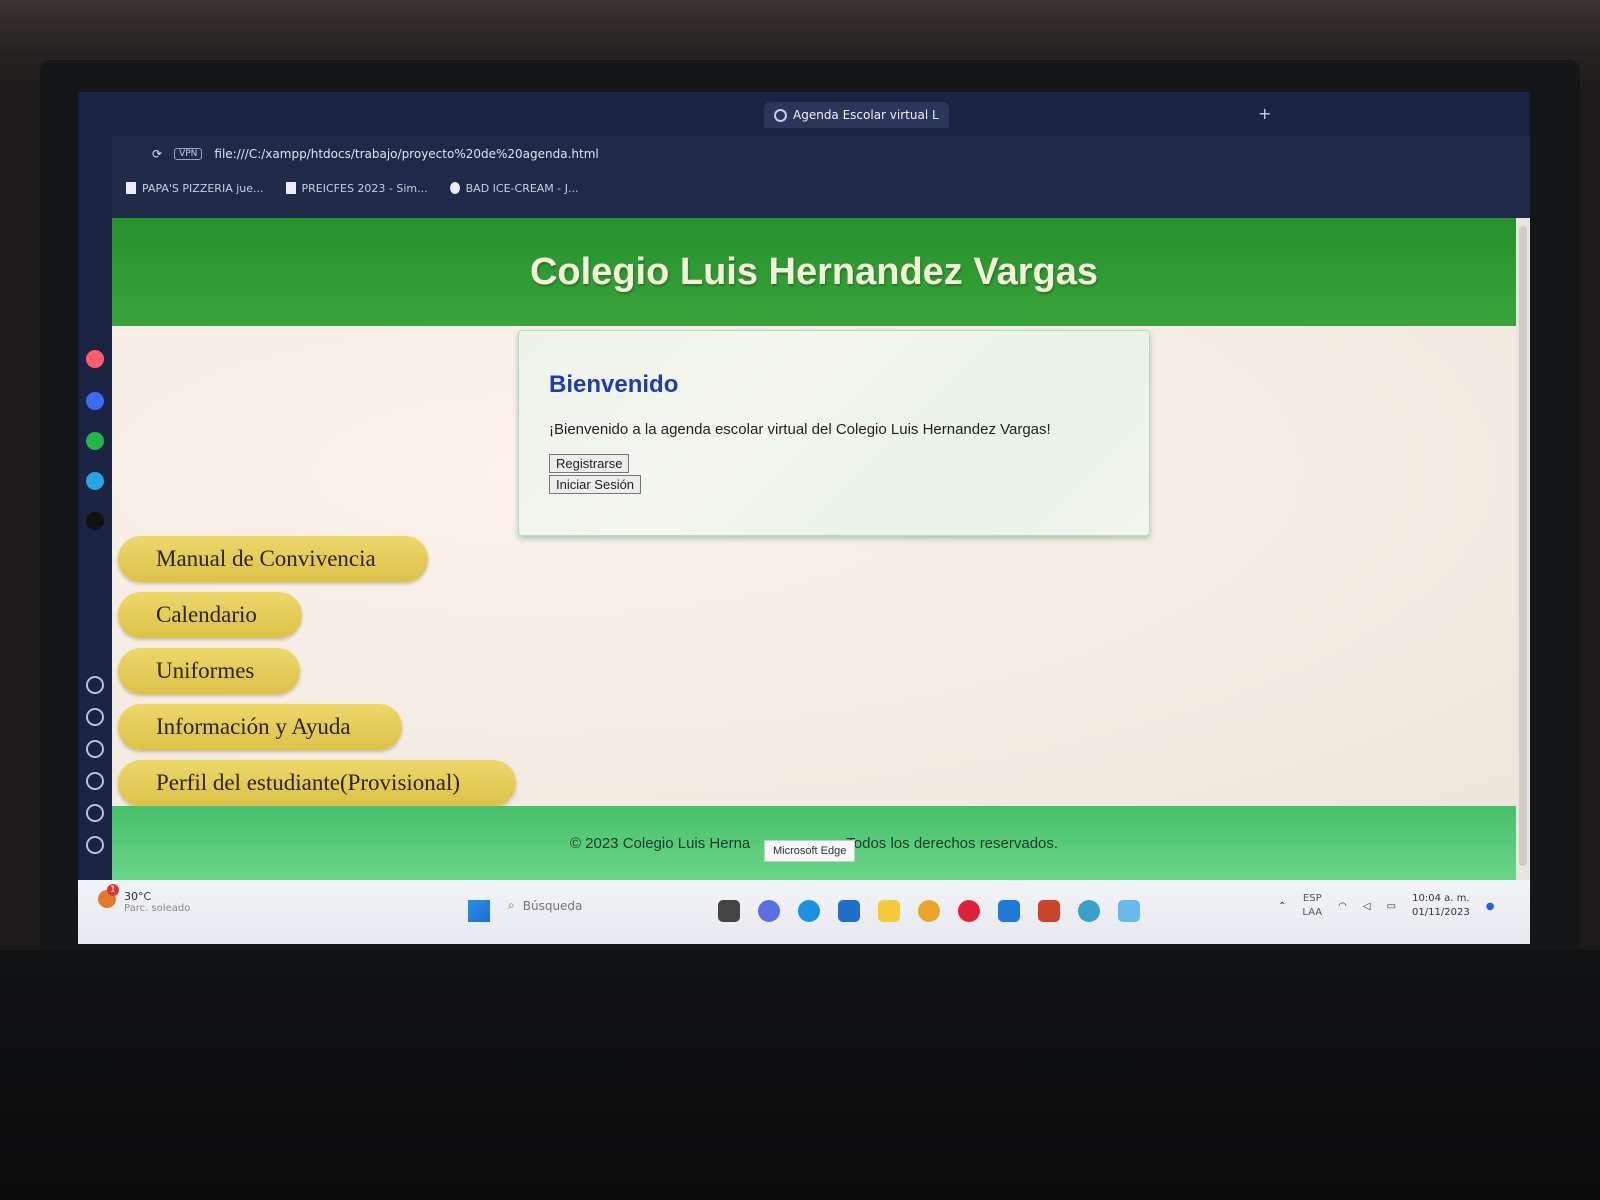 The image size is (1600, 1200). I want to click on login-button: Iniciar Sesión, so click(595, 484).